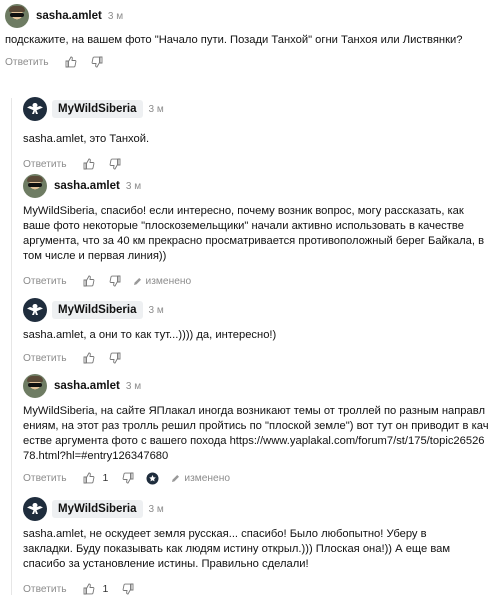 Image resolution: width=494 pixels, height=597 pixels. What do you see at coordinates (86, 139) in the screenshot?
I see `comment-text: sasha.amlet, это Танхой.` at bounding box center [86, 139].